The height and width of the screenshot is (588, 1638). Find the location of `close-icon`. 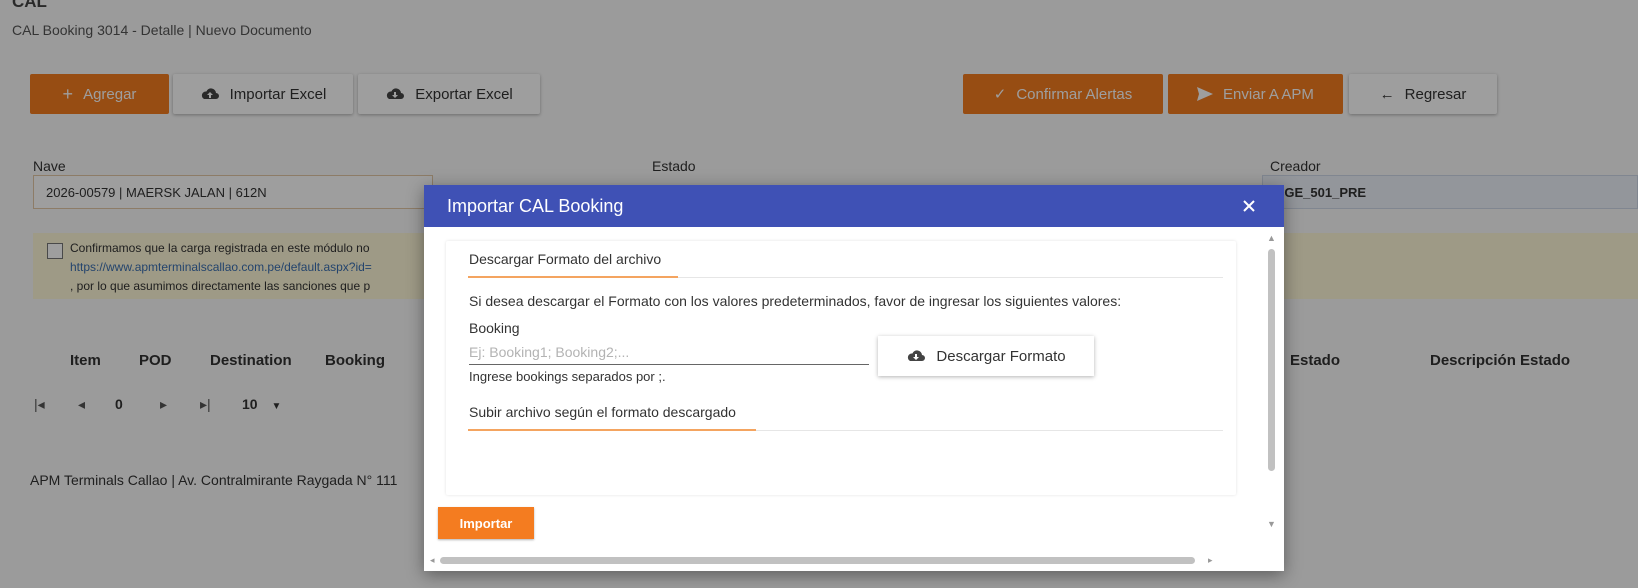

close-icon is located at coordinates (1249, 206).